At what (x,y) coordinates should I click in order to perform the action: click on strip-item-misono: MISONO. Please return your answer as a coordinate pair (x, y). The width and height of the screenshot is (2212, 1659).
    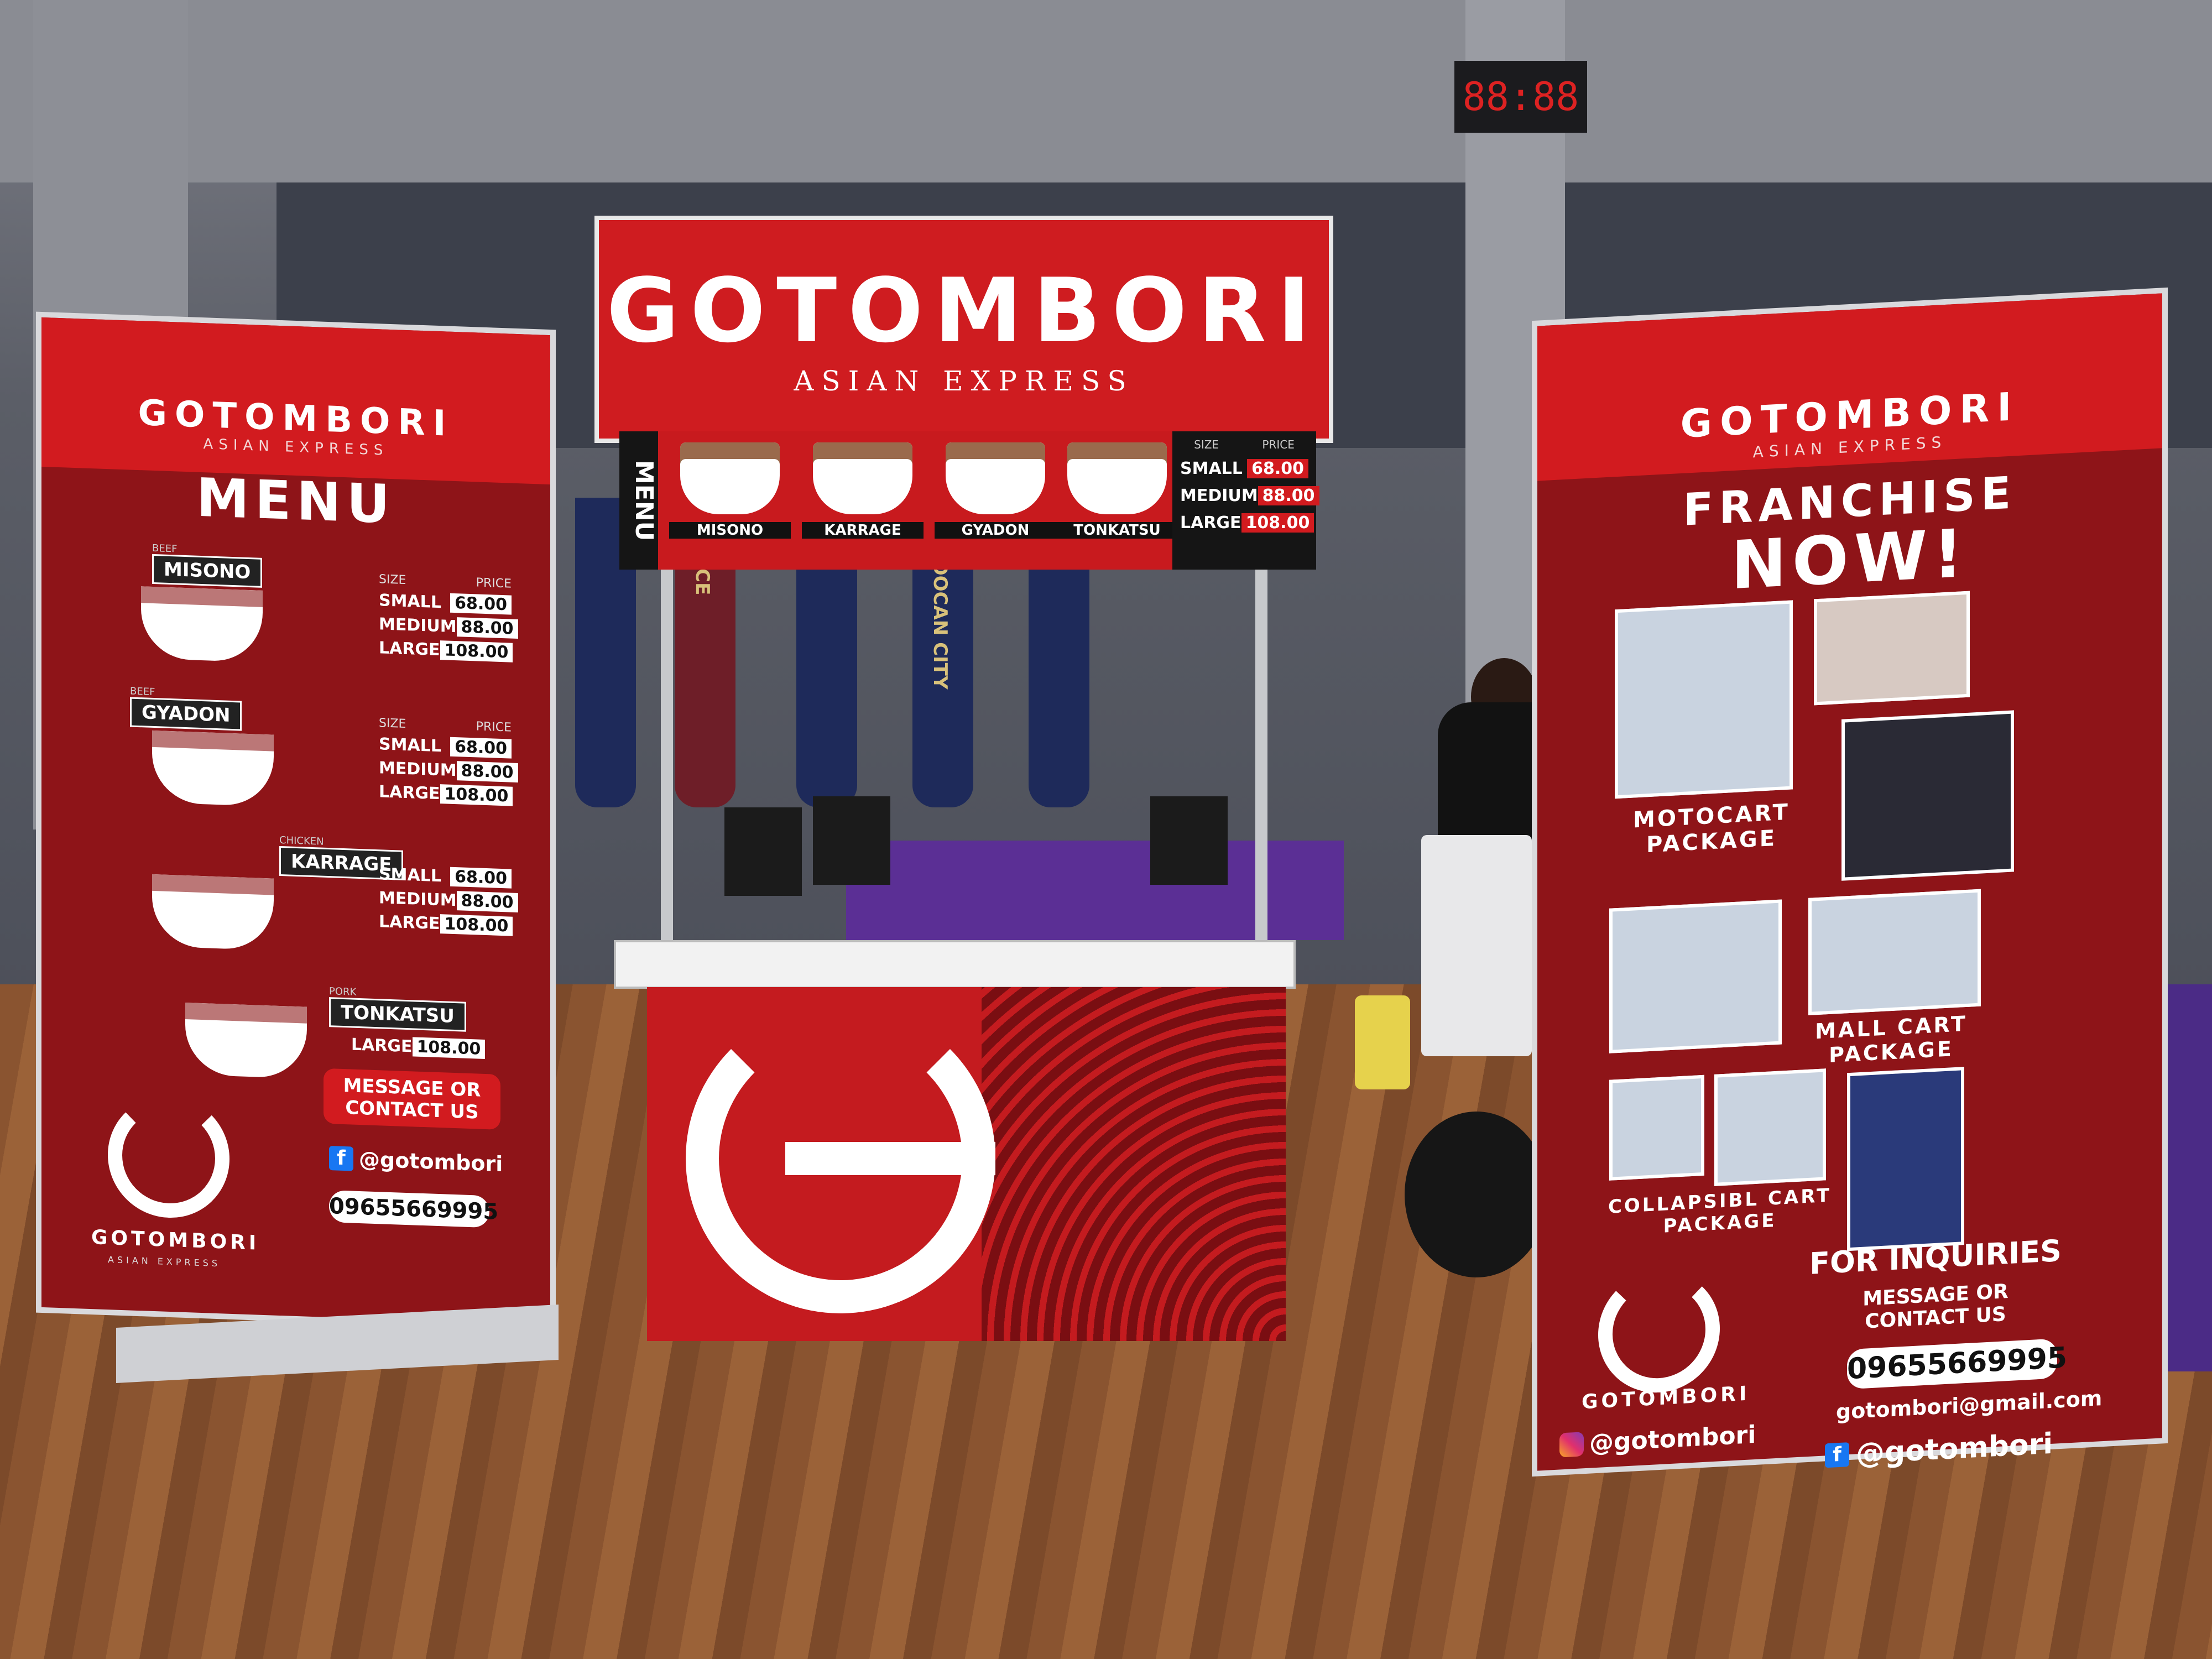
    Looking at the image, I should click on (730, 501).